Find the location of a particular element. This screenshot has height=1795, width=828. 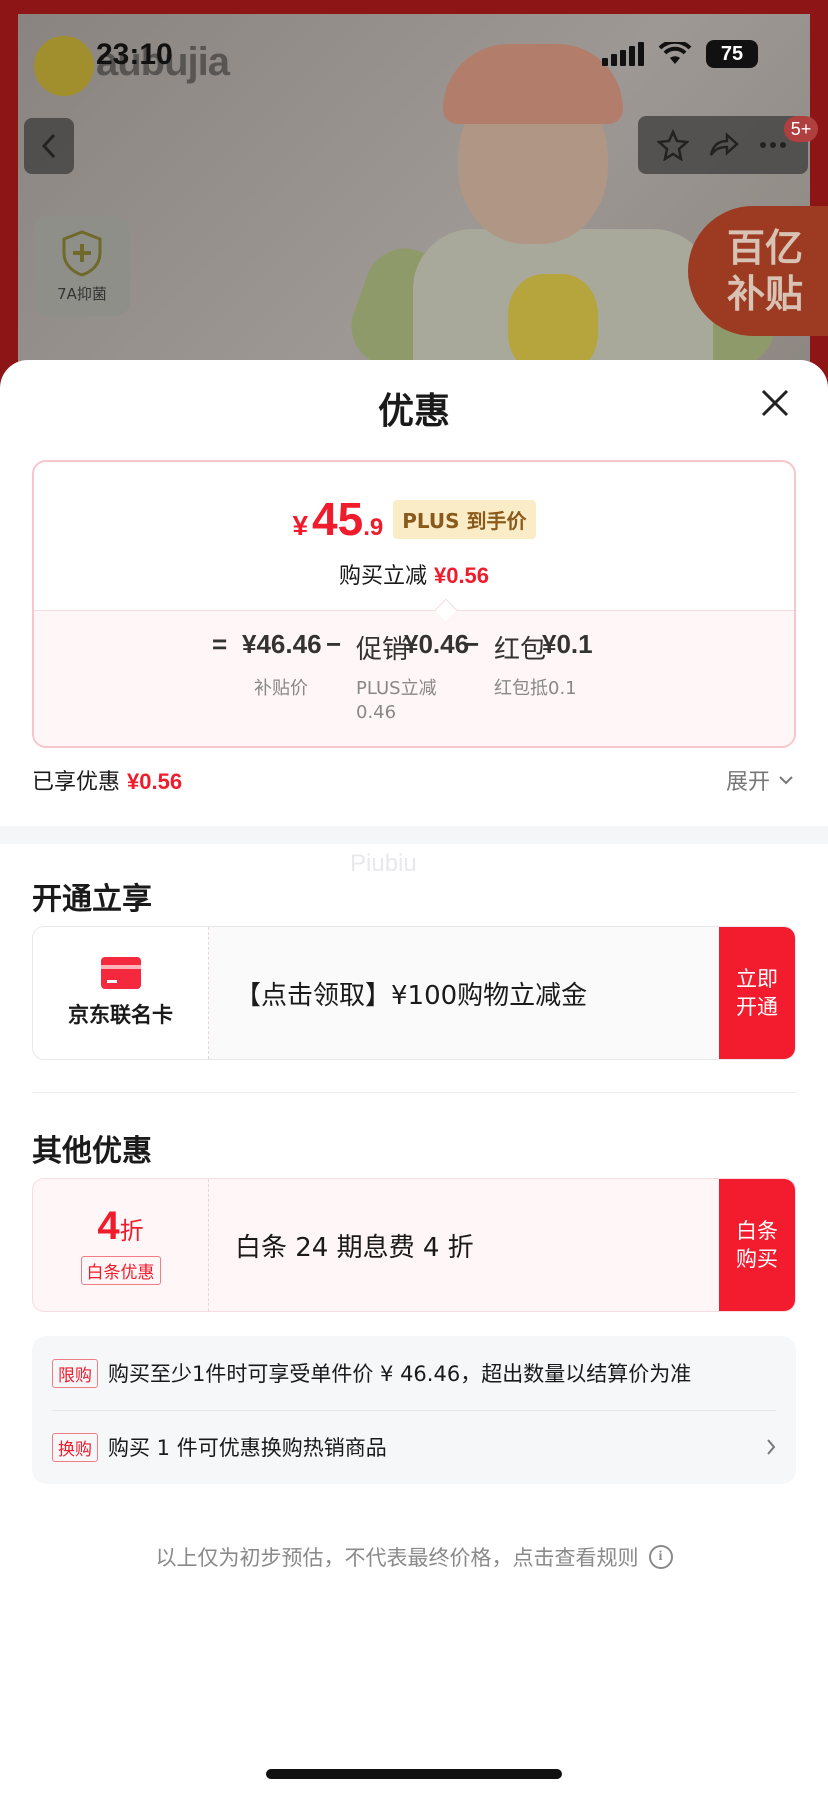

baitiao-offer: 4折 白条优惠 白条 24 期息费 4 折 白条购买 is located at coordinates (414, 1245).